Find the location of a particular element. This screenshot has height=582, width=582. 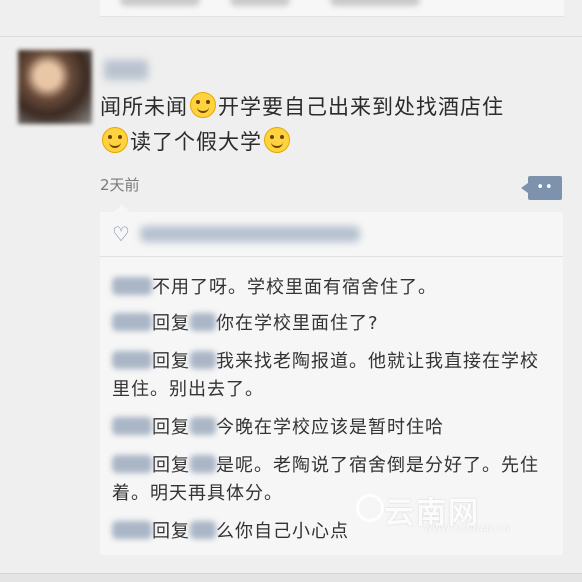

comment-text: 你在学校里面住了? is located at coordinates (297, 323).